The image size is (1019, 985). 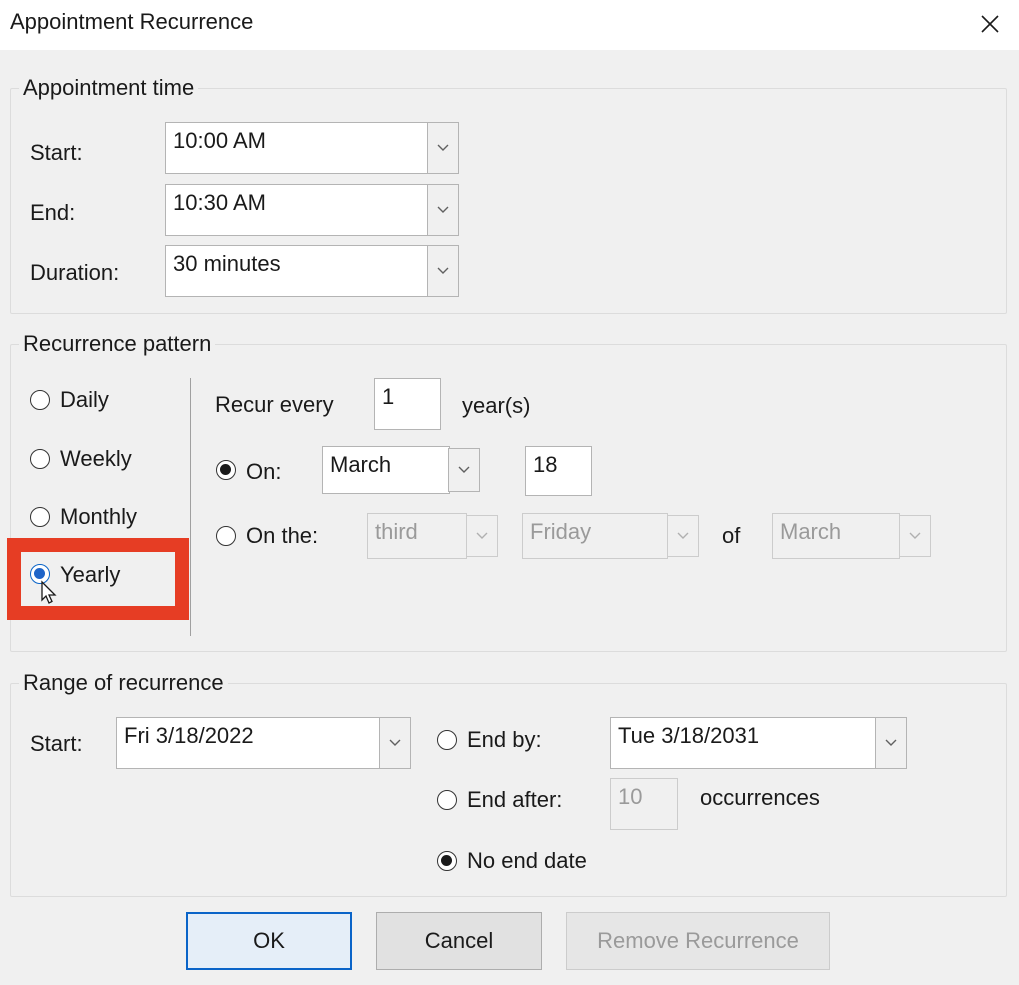 I want to click on weekly-radio, so click(x=40, y=459).